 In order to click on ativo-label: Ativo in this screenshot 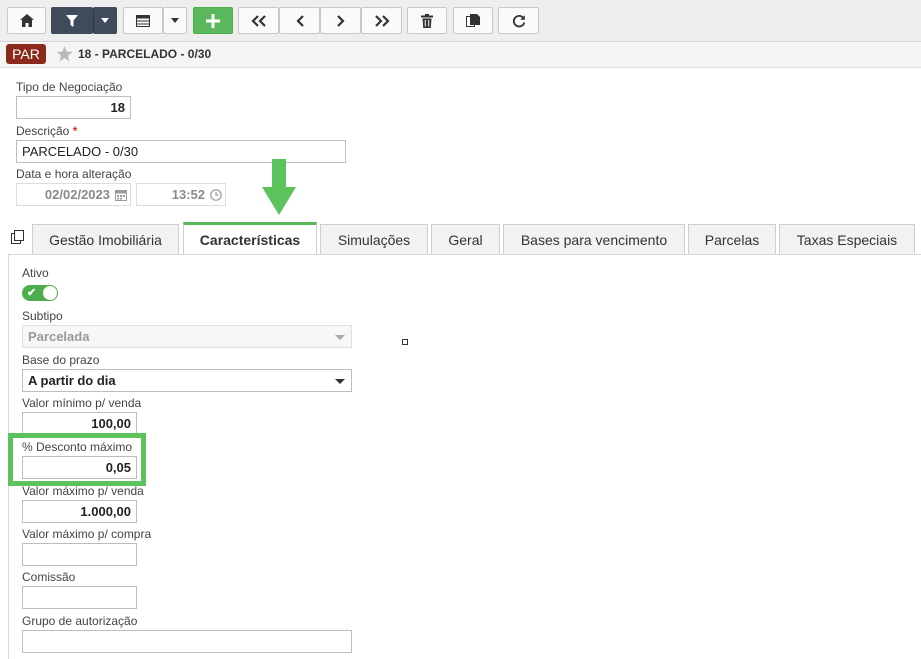, I will do `click(35, 273)`.